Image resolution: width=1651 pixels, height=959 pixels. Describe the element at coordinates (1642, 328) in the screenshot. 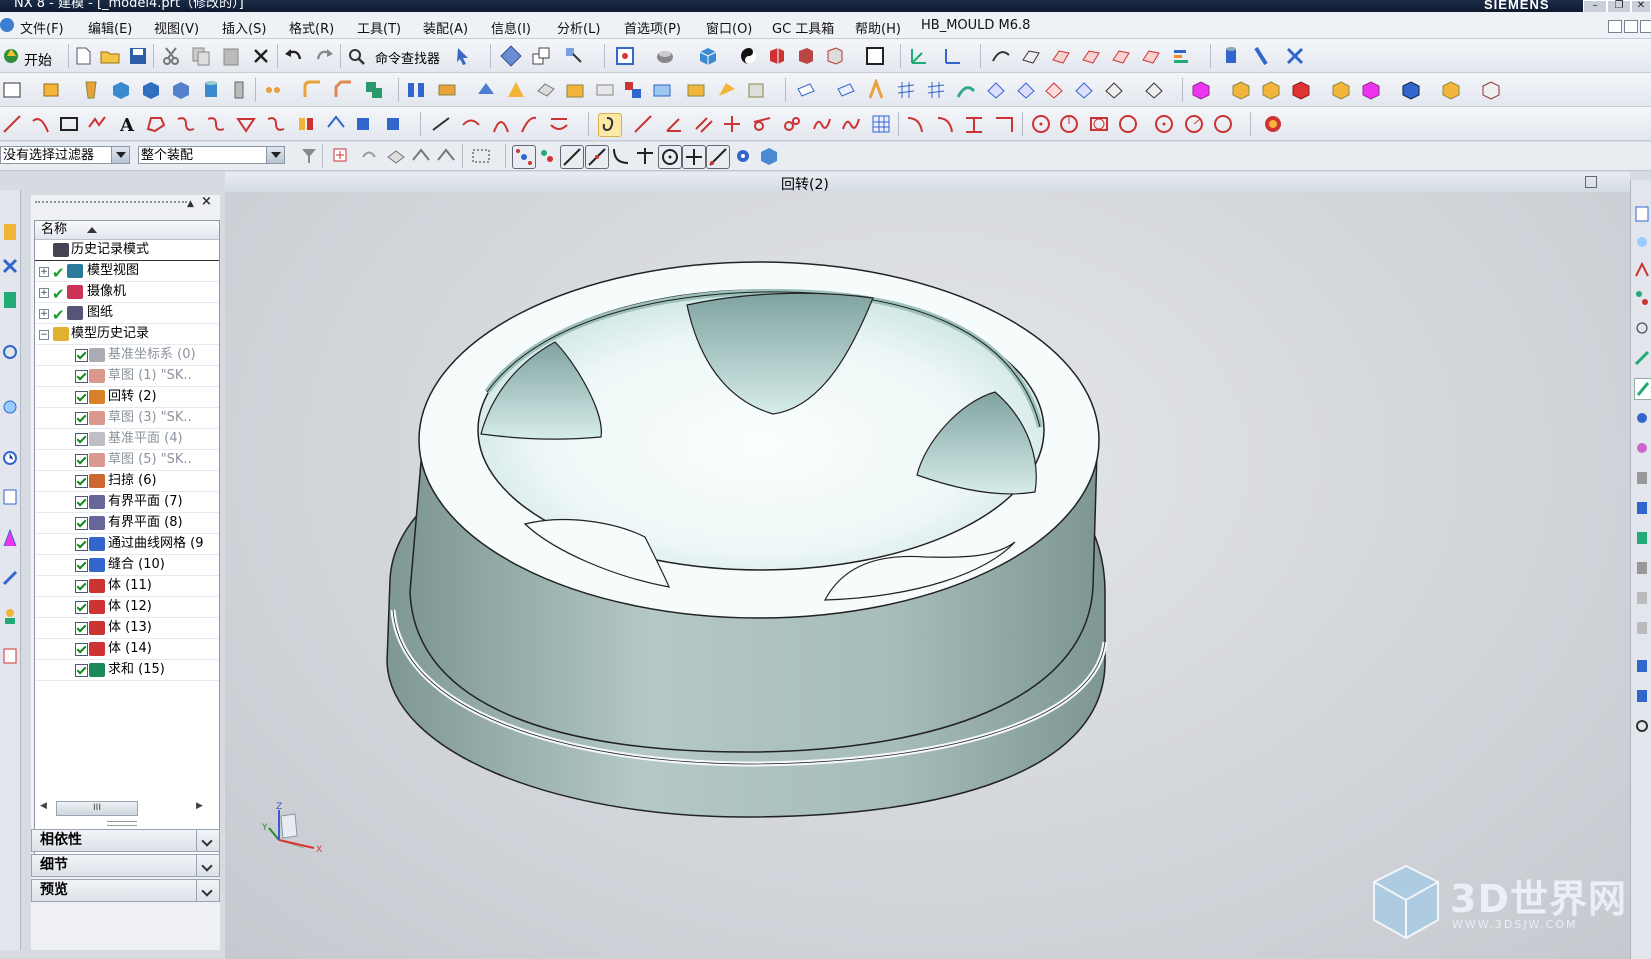

I see `right-tool-5-icon` at that location.